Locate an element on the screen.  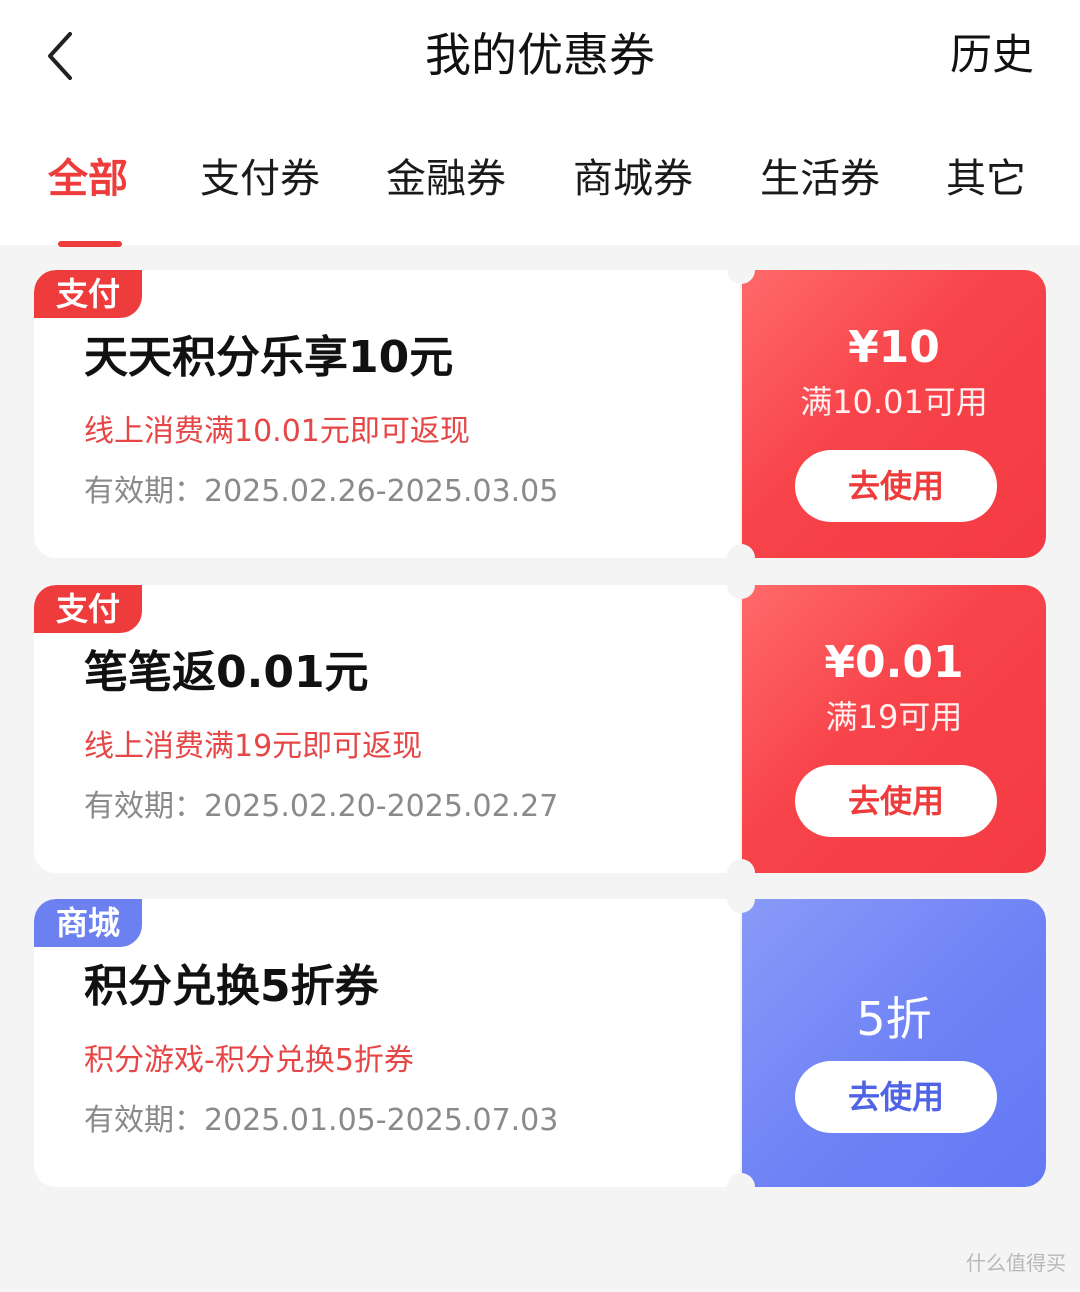
coupon-validity: 有效期：2025.01.05-2025.07.03 is located at coordinates (321, 1120).